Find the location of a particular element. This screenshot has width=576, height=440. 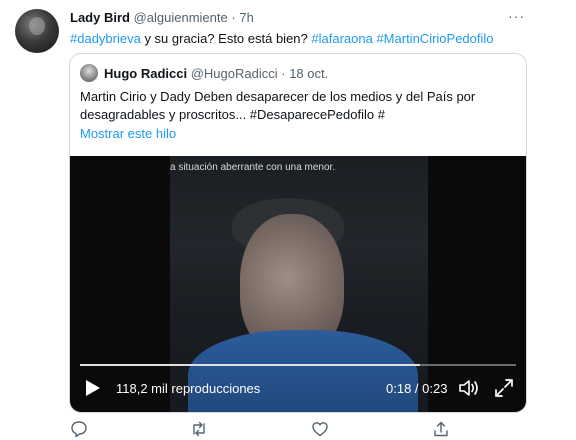

quoted-header: Hugo Radicci @HugoRadicci · 18 oct. is located at coordinates (216, 73).